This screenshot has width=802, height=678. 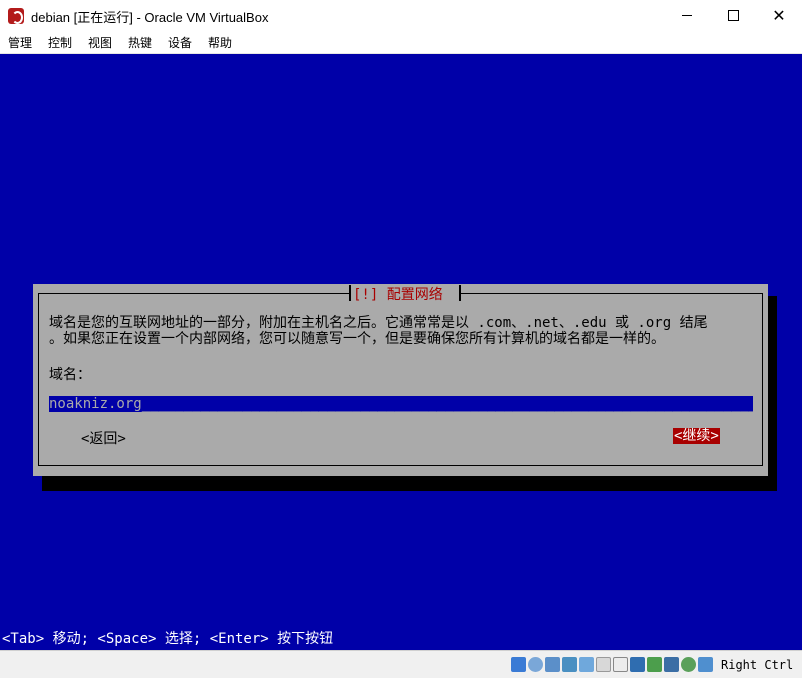 What do you see at coordinates (586, 664) in the screenshot?
I see `usb-icon` at bounding box center [586, 664].